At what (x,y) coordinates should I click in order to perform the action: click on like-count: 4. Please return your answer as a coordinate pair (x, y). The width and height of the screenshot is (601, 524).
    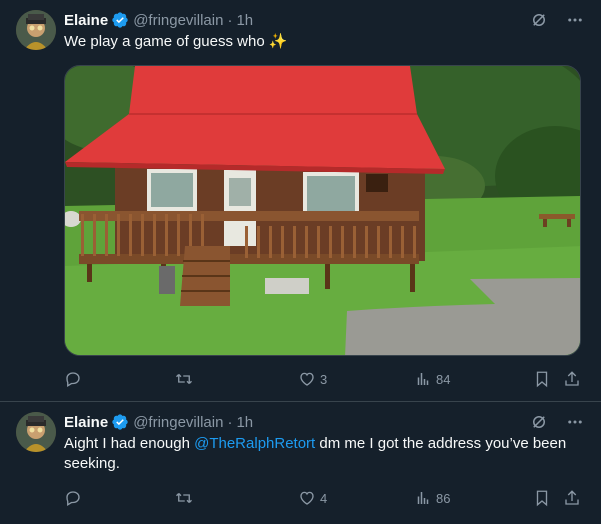
    Looking at the image, I should click on (324, 498).